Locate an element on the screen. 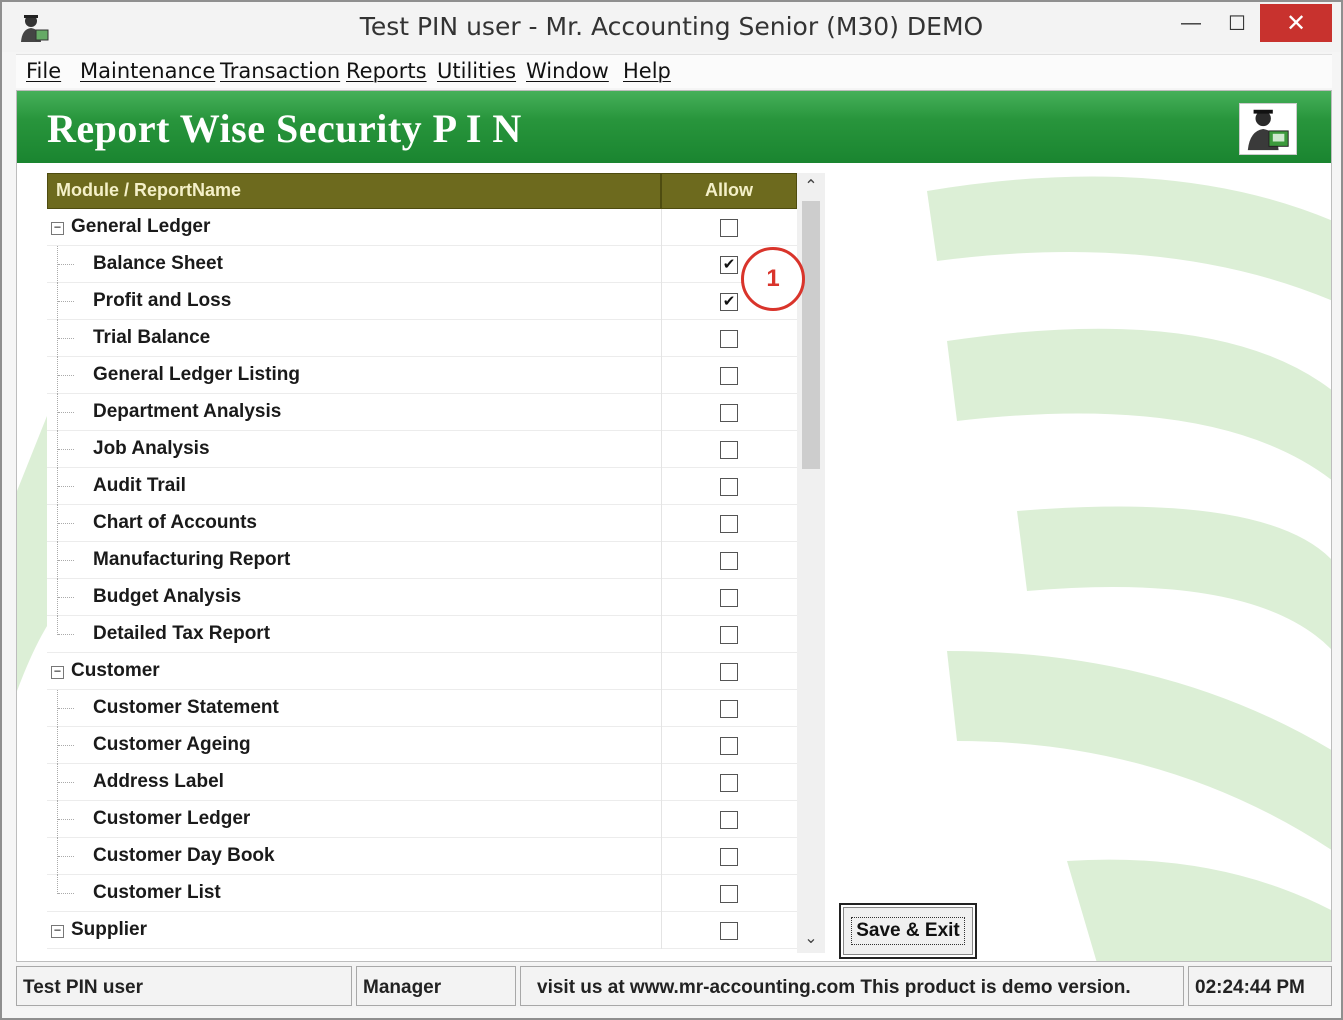  security-user-icon is located at coordinates (1268, 129).